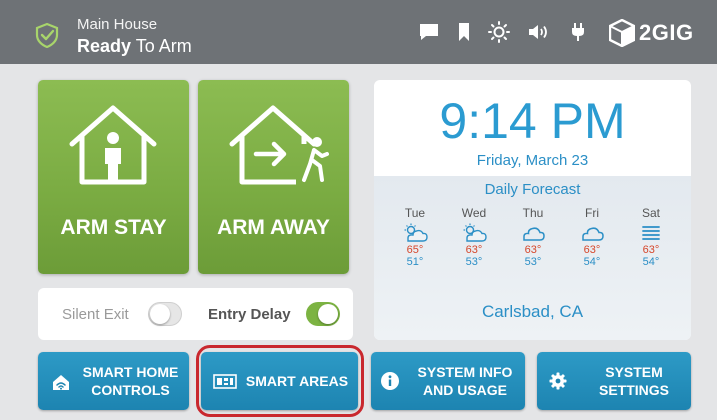 The image size is (717, 420). Describe the element at coordinates (634, 381) in the screenshot. I see `system-settings-label: SYSTEM SETTINGS` at that location.